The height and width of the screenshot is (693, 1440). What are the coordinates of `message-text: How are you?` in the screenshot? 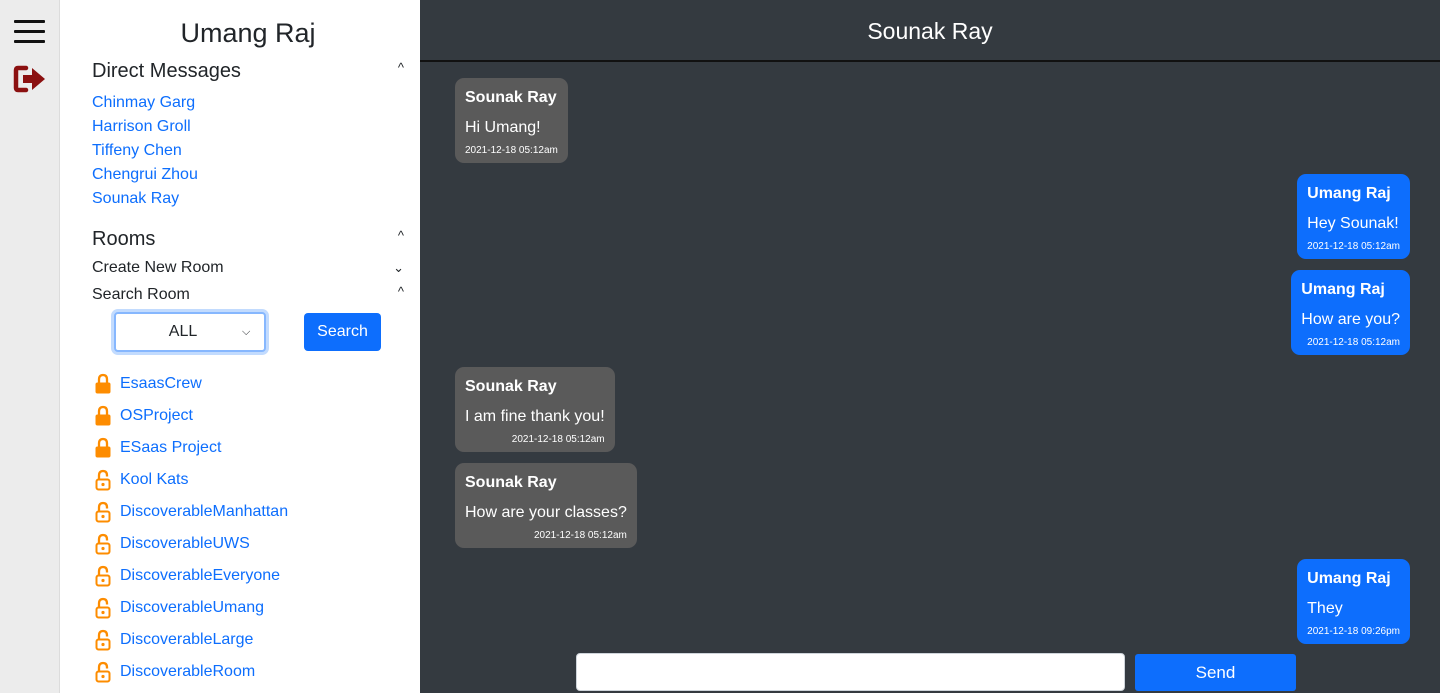 It's located at (1350, 319).